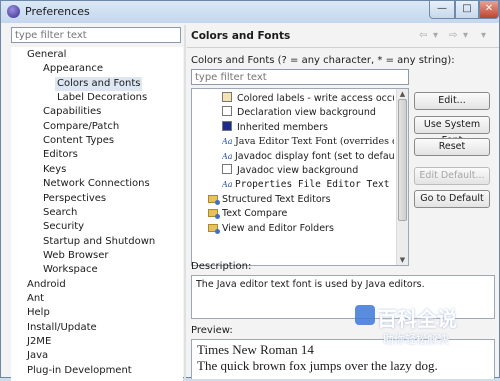  What do you see at coordinates (442, 10) in the screenshot?
I see `minimize-button: —` at bounding box center [442, 10].